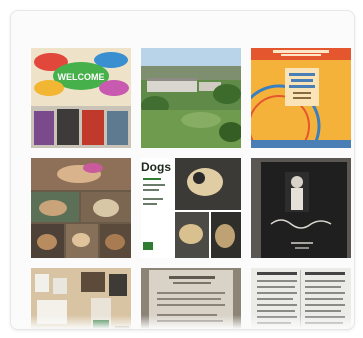  I want to click on gallery-tile-welcome: WELCOME, so click(81, 98).